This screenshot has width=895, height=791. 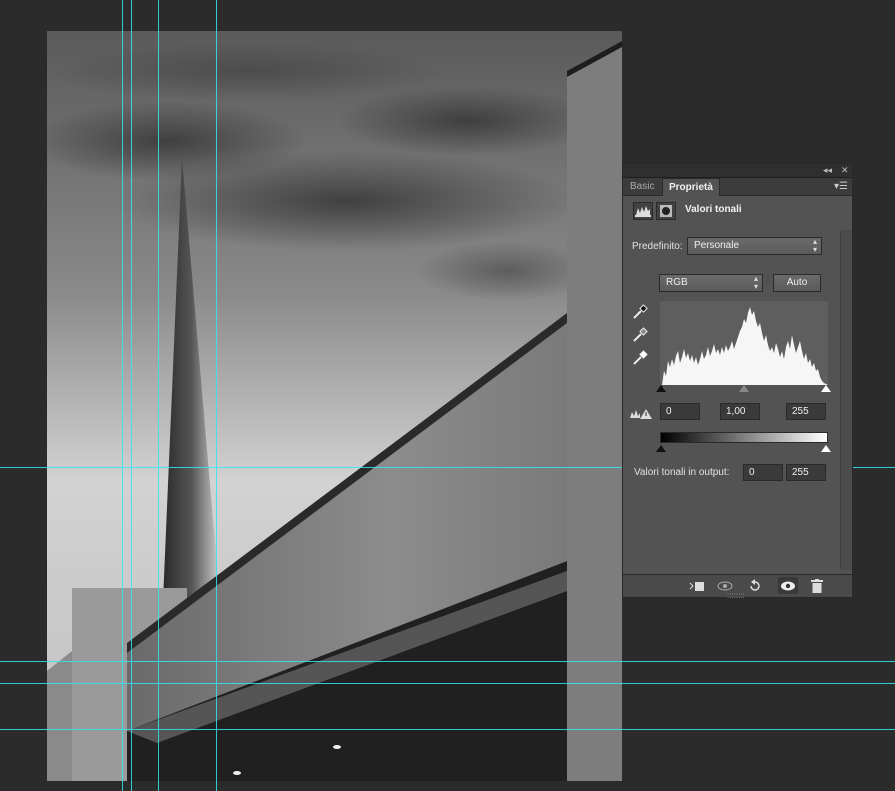 I want to click on output-white-field: 255, so click(x=806, y=472).